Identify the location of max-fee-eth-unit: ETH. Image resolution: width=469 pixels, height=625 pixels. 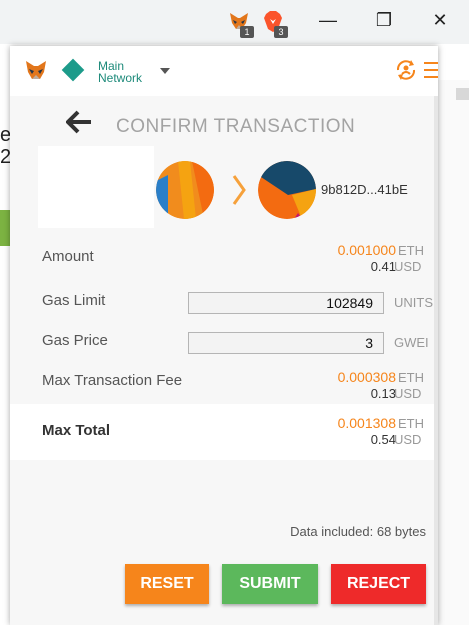
(411, 377).